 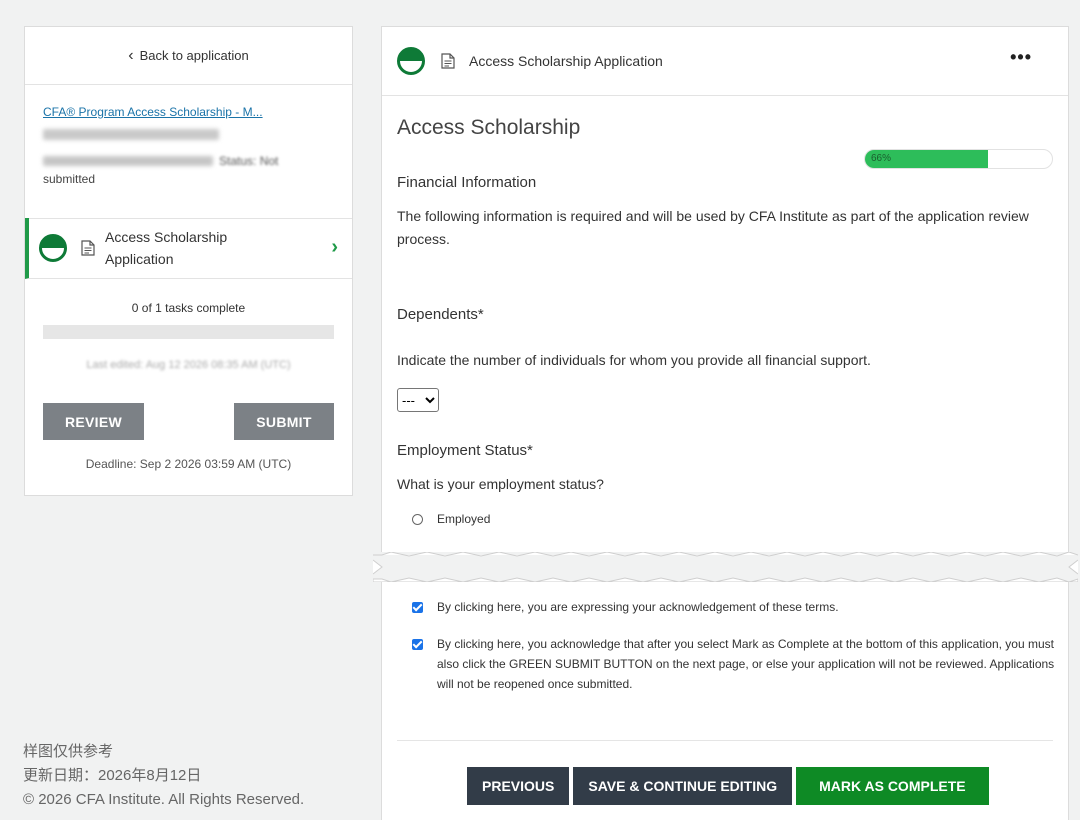 What do you see at coordinates (465, 450) in the screenshot?
I see `employment-heading: Employment Status*` at bounding box center [465, 450].